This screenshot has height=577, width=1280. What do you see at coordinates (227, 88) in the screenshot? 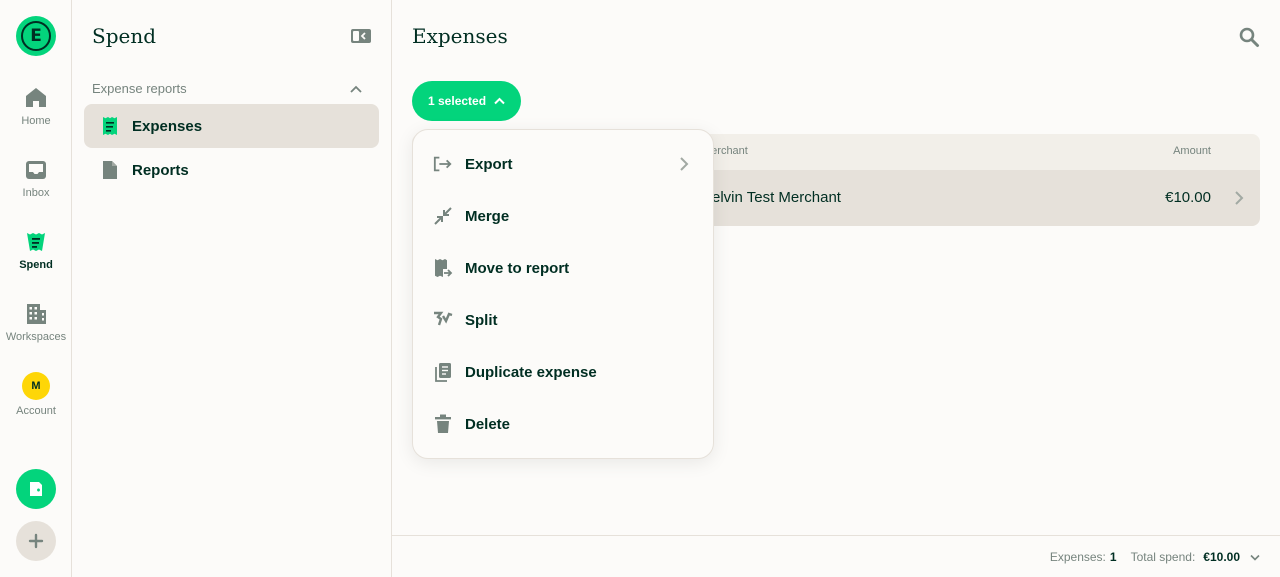
I see `section-header-expense-reports: Expense reports` at bounding box center [227, 88].